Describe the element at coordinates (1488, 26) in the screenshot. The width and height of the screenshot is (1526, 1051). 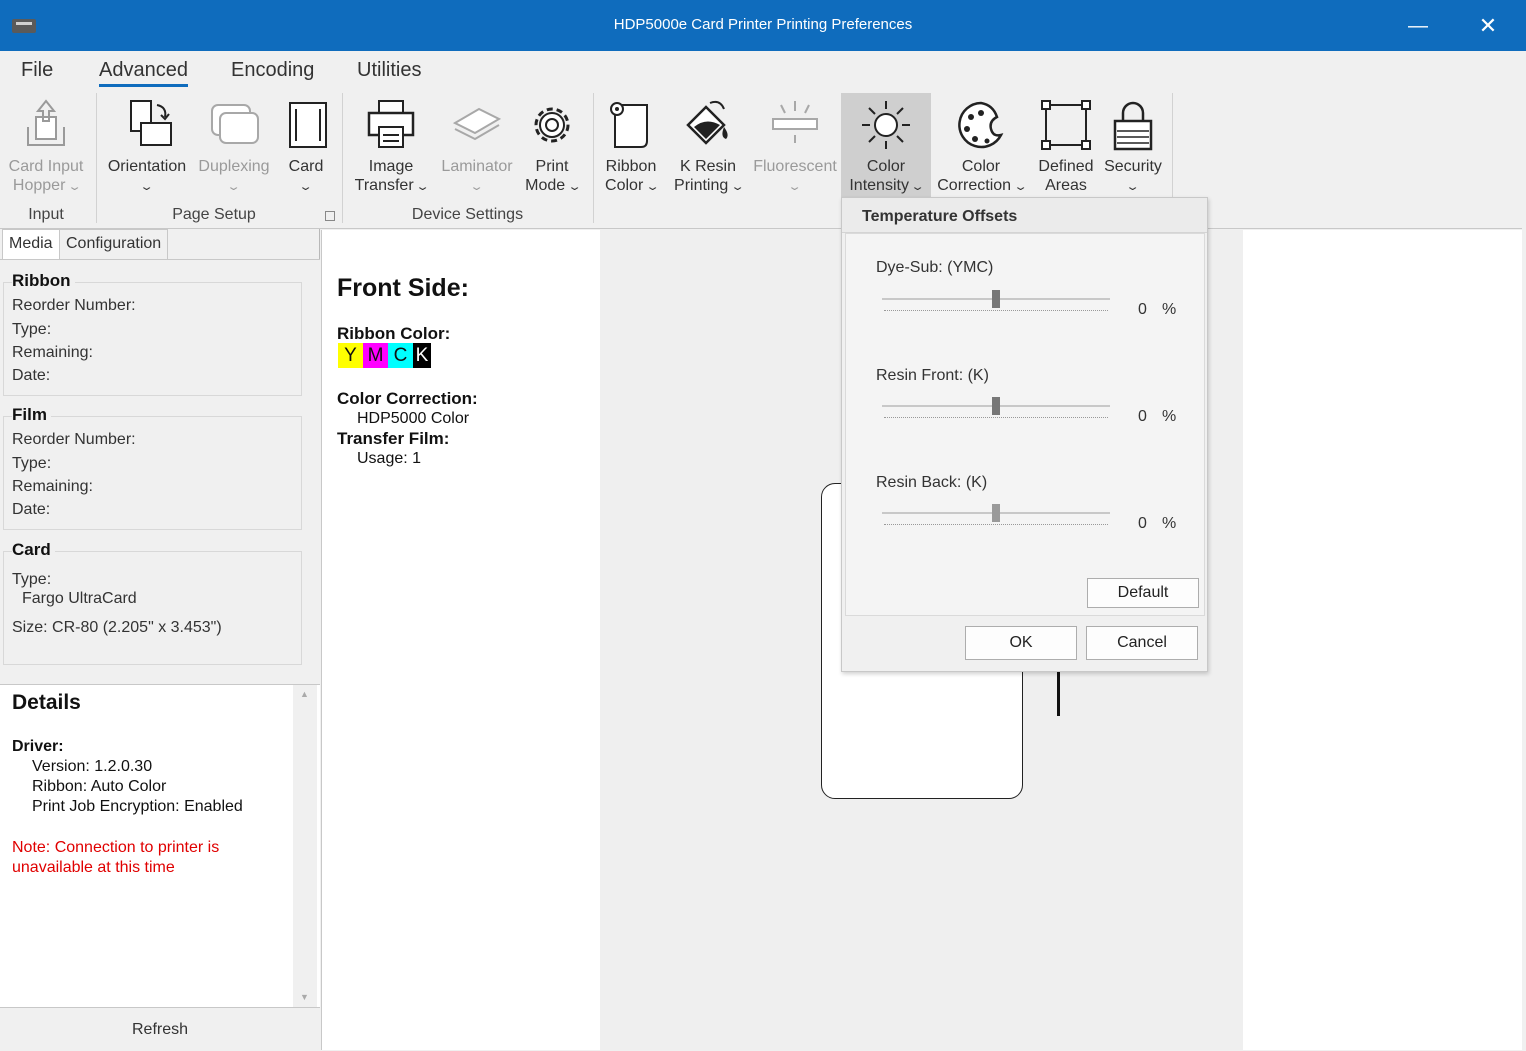
I see `close-button: ✕` at that location.